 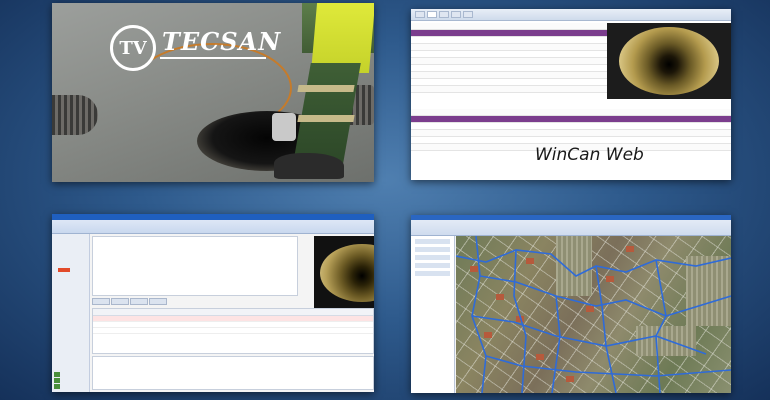 What do you see at coordinates (133, 48) in the screenshot?
I see `tv-logo-icon: TV` at bounding box center [133, 48].